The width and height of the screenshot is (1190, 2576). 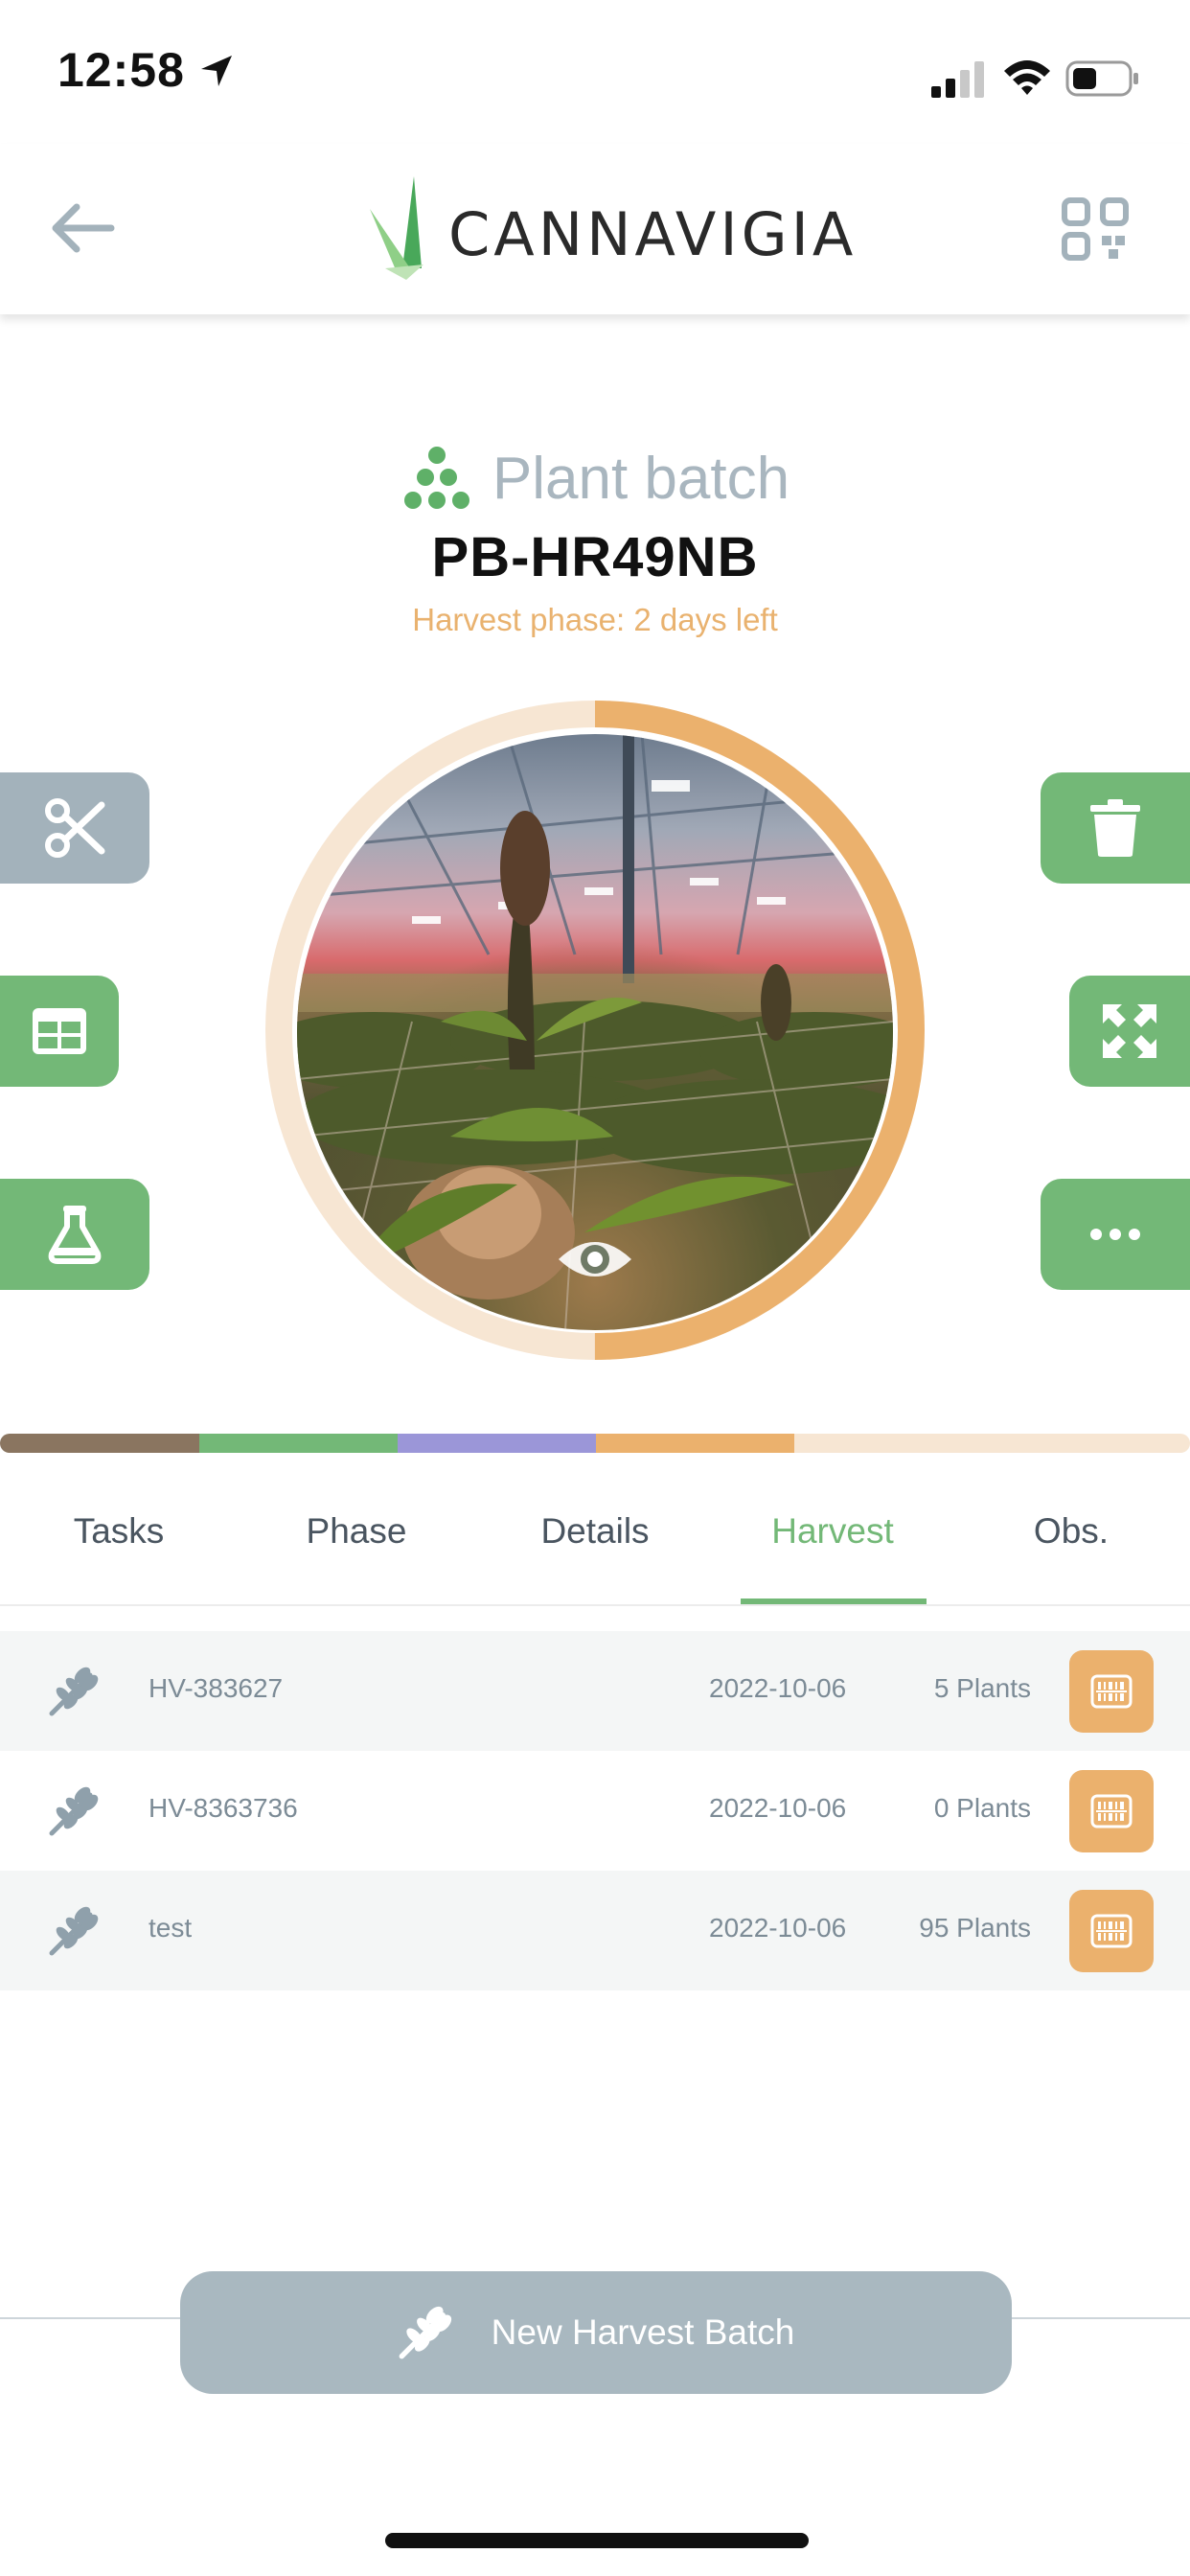 I want to click on tab-observations: Obs., so click(x=1071, y=1541).